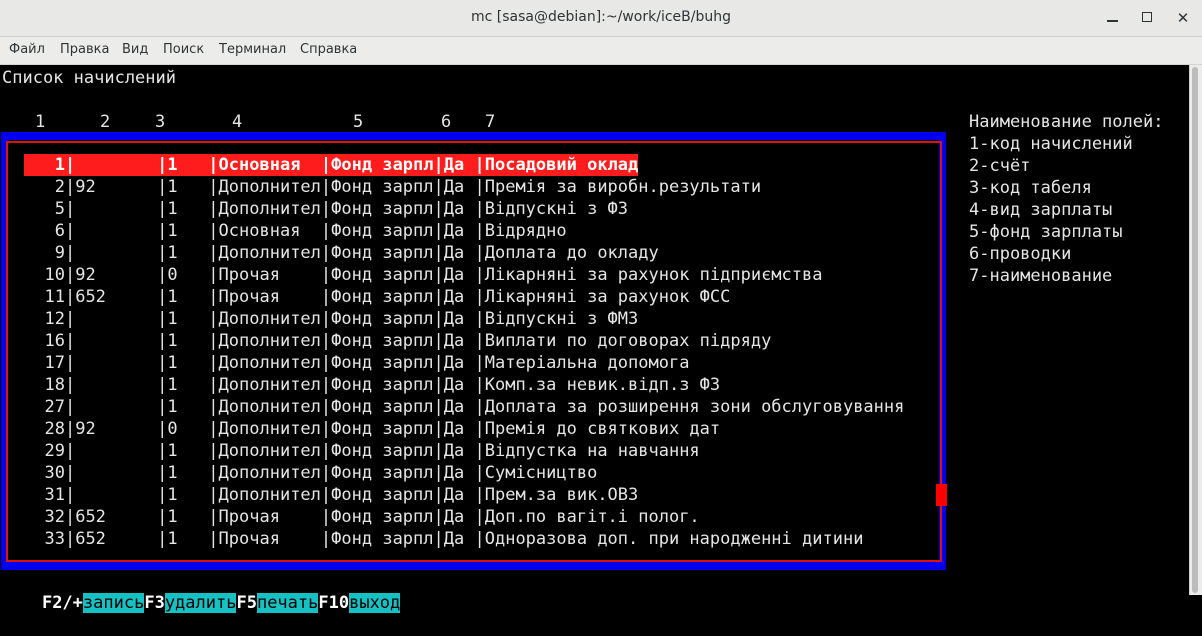  What do you see at coordinates (27, 49) in the screenshot?
I see `menu-file: Файл` at bounding box center [27, 49].